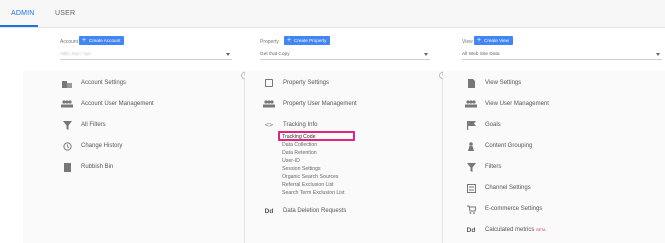  What do you see at coordinates (483, 167) in the screenshot?
I see `filters-link: Filters` at bounding box center [483, 167].